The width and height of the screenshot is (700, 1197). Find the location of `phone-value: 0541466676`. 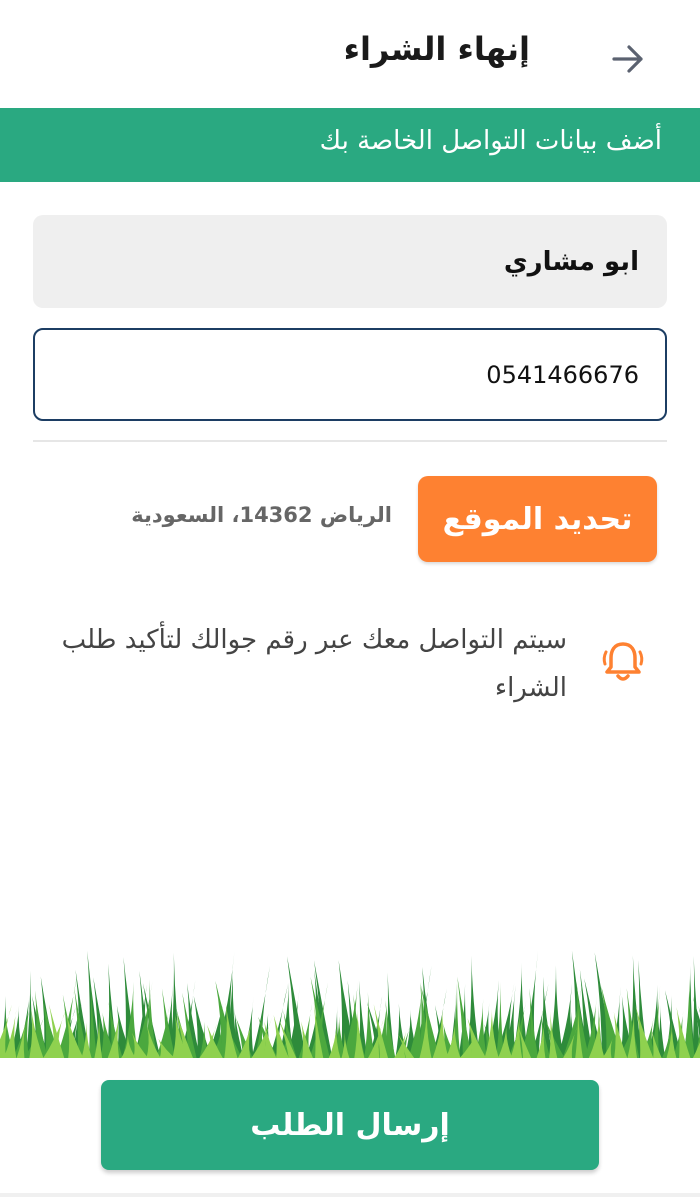

phone-value: 0541466676 is located at coordinates (562, 374).